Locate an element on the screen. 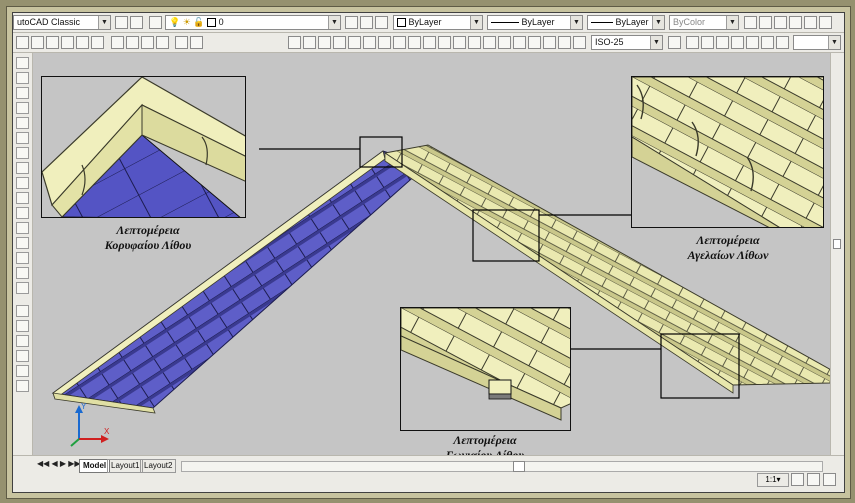 The height and width of the screenshot is (503, 855). subtract-icon is located at coordinates (22, 341).